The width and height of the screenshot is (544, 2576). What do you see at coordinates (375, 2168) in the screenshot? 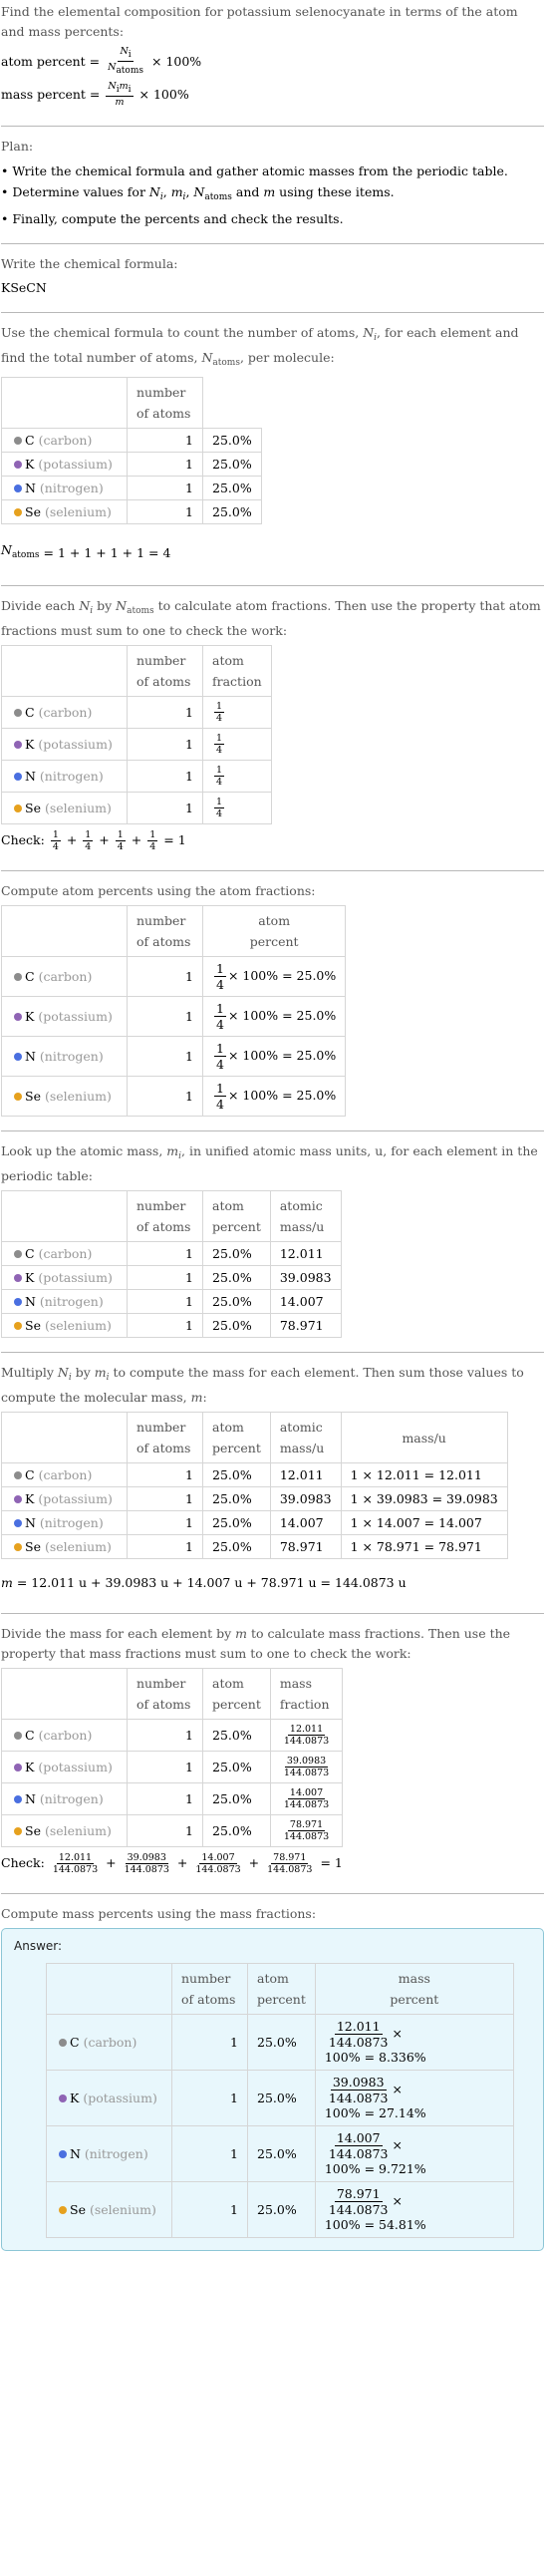
I see `mass-percent-result: 100% = 9.721%` at bounding box center [375, 2168].